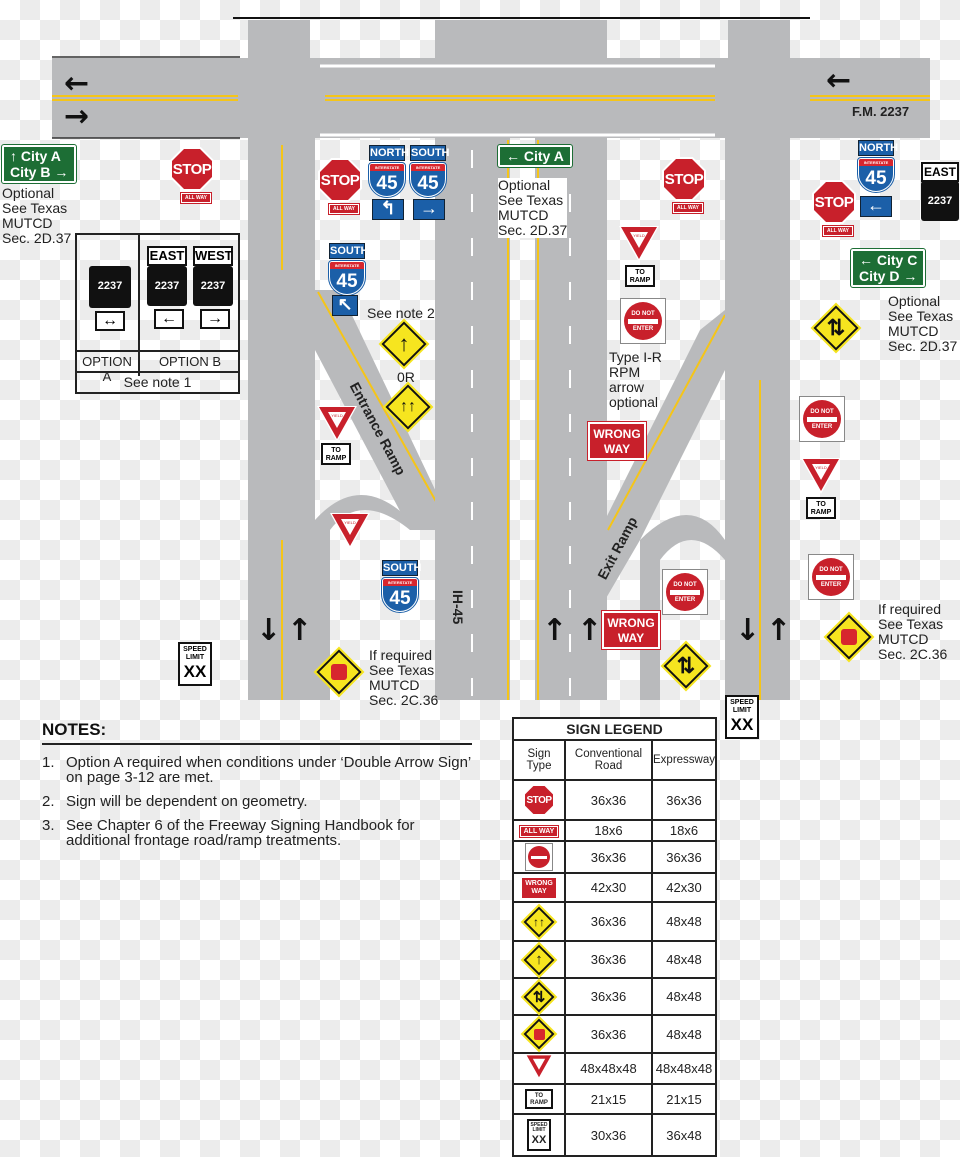 The height and width of the screenshot is (1157, 960). What do you see at coordinates (923, 323) in the screenshot?
I see `optional-note-right: Optional See Texas MUTCD Sec. 2D.37` at bounding box center [923, 323].